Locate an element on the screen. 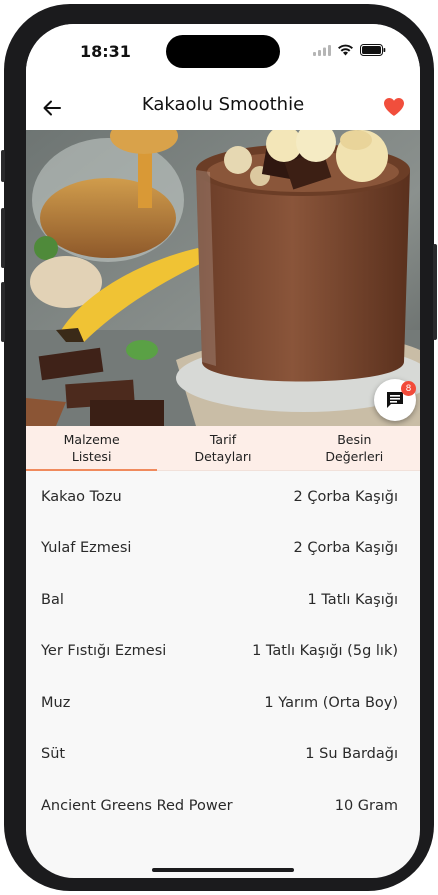 The height and width of the screenshot is (895, 438). ingredient-name: Kakao Tozu is located at coordinates (81, 496).